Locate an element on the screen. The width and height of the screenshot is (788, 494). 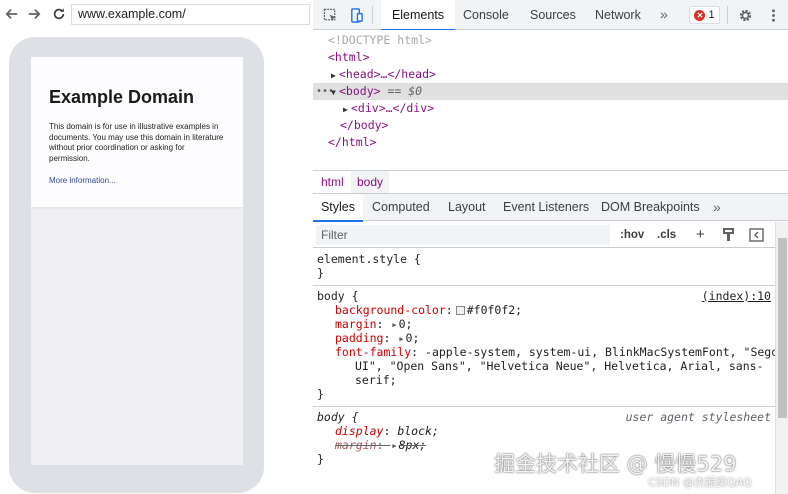
property-value-wrap: serif; is located at coordinates (376, 380).